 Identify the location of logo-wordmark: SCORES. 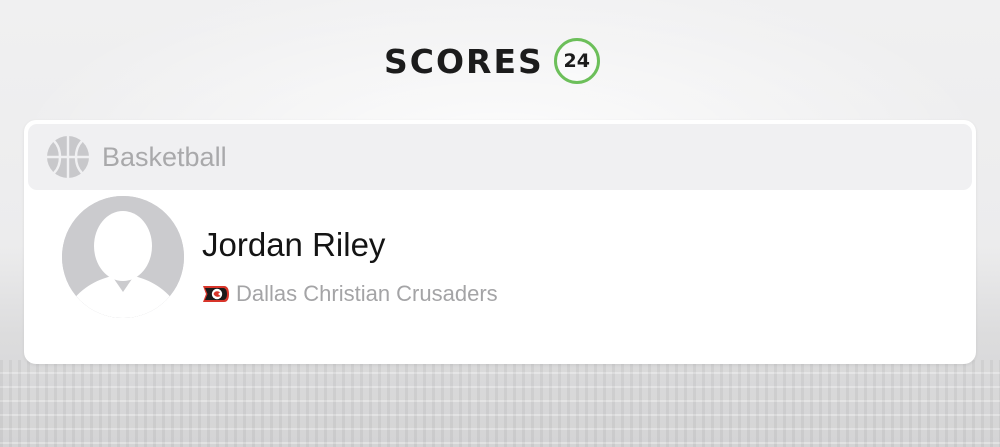
(464, 61).